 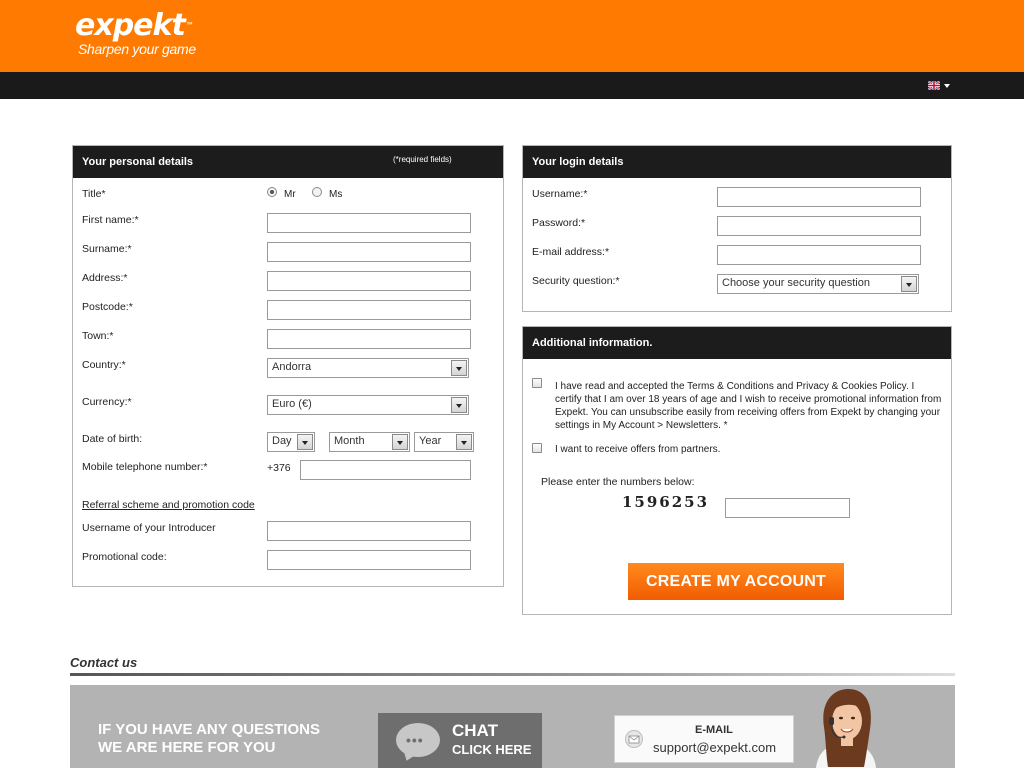 I want to click on question-line-1: IF YOU HAVE ANY QUESTIONS, so click(x=209, y=729).